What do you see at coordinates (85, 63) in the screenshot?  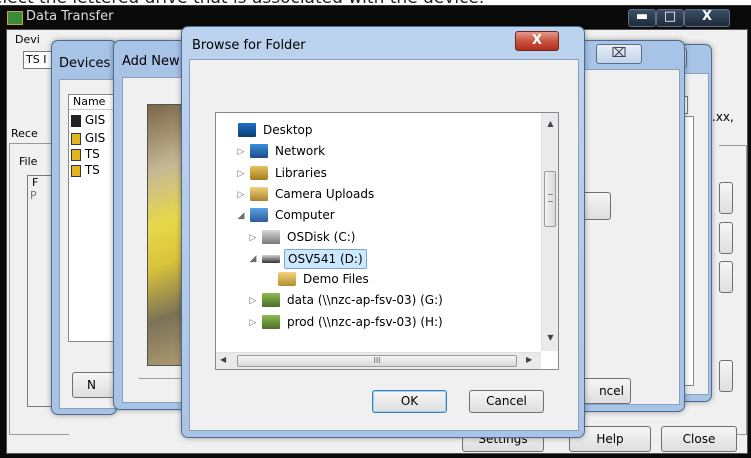 I see `devices-dialog-title: Devices` at bounding box center [85, 63].